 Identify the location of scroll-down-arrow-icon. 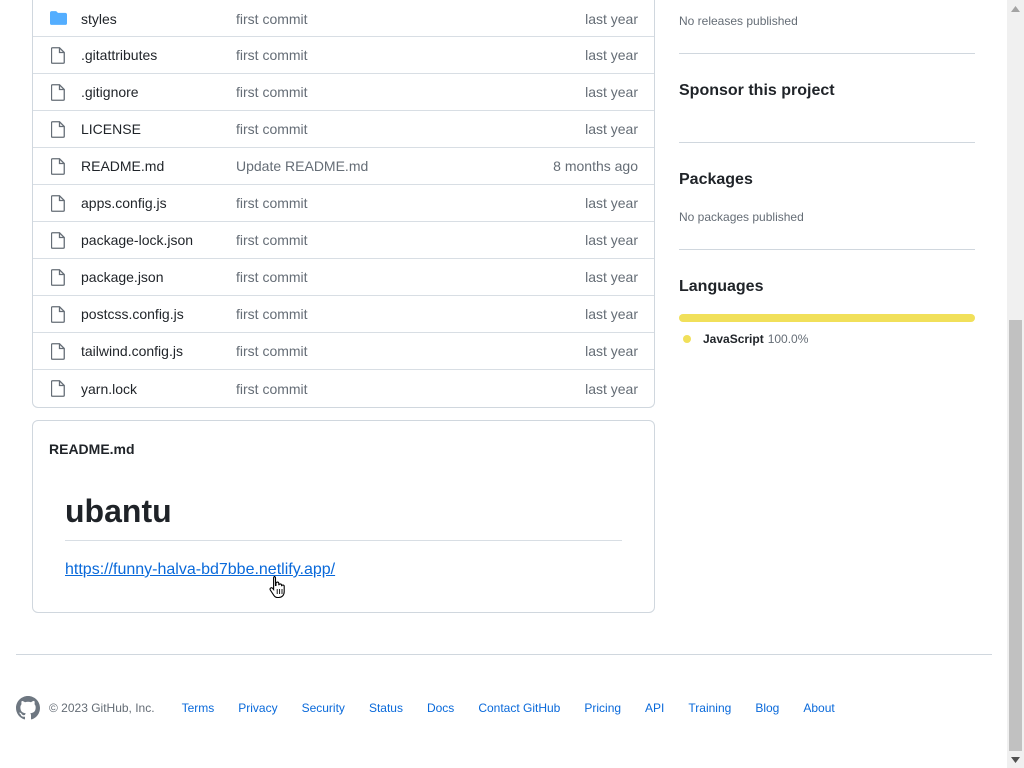
(1015, 759).